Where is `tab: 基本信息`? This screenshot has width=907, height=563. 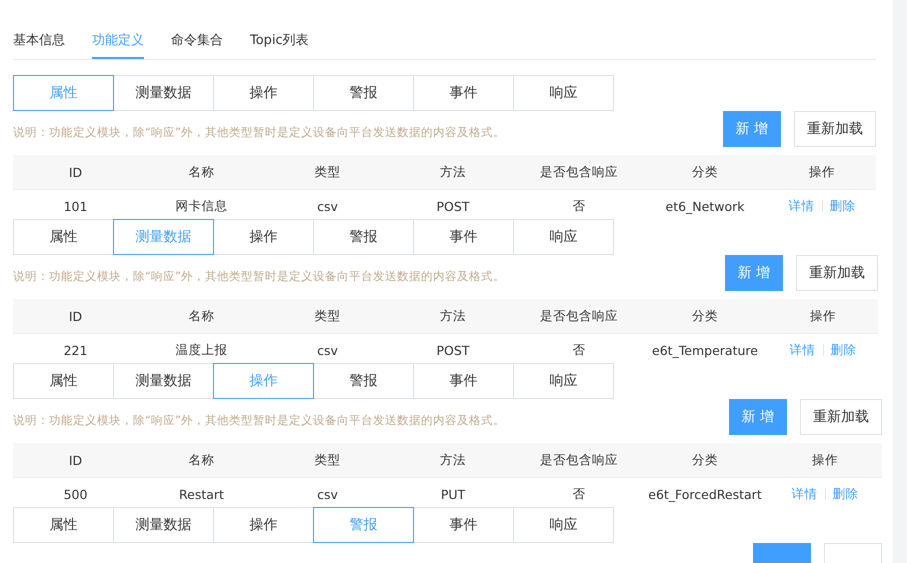 tab: 基本信息 is located at coordinates (39, 40).